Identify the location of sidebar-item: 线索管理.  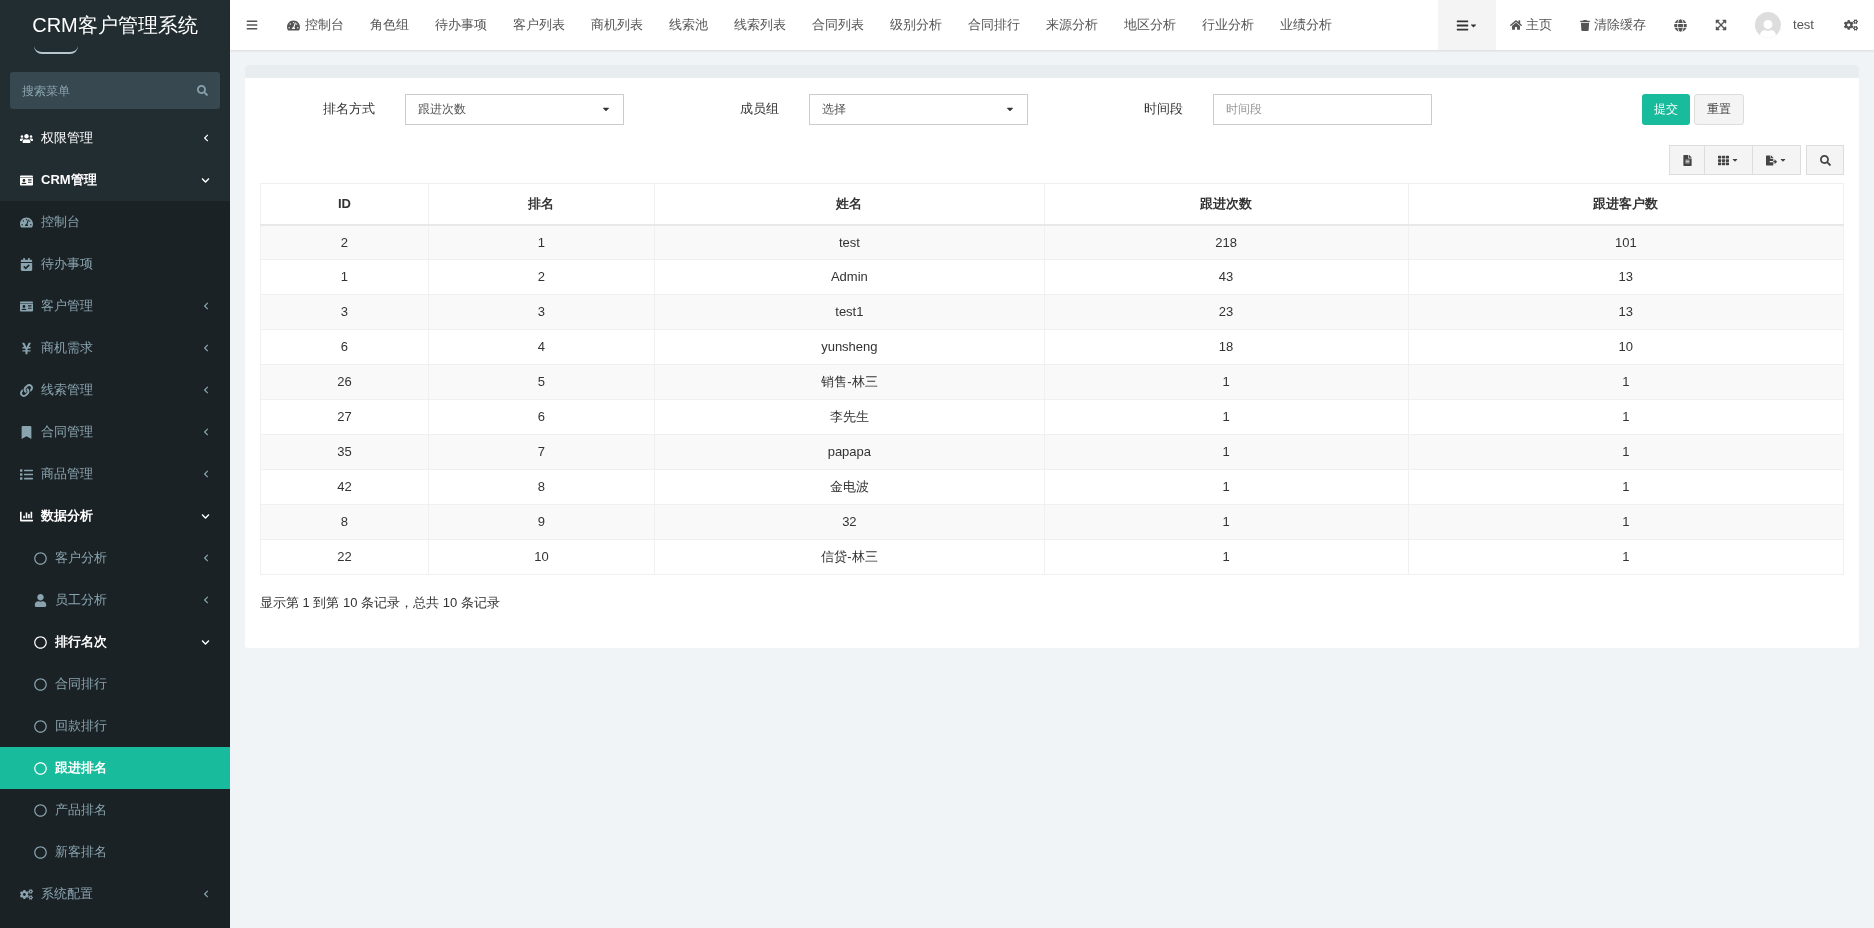
(115, 390).